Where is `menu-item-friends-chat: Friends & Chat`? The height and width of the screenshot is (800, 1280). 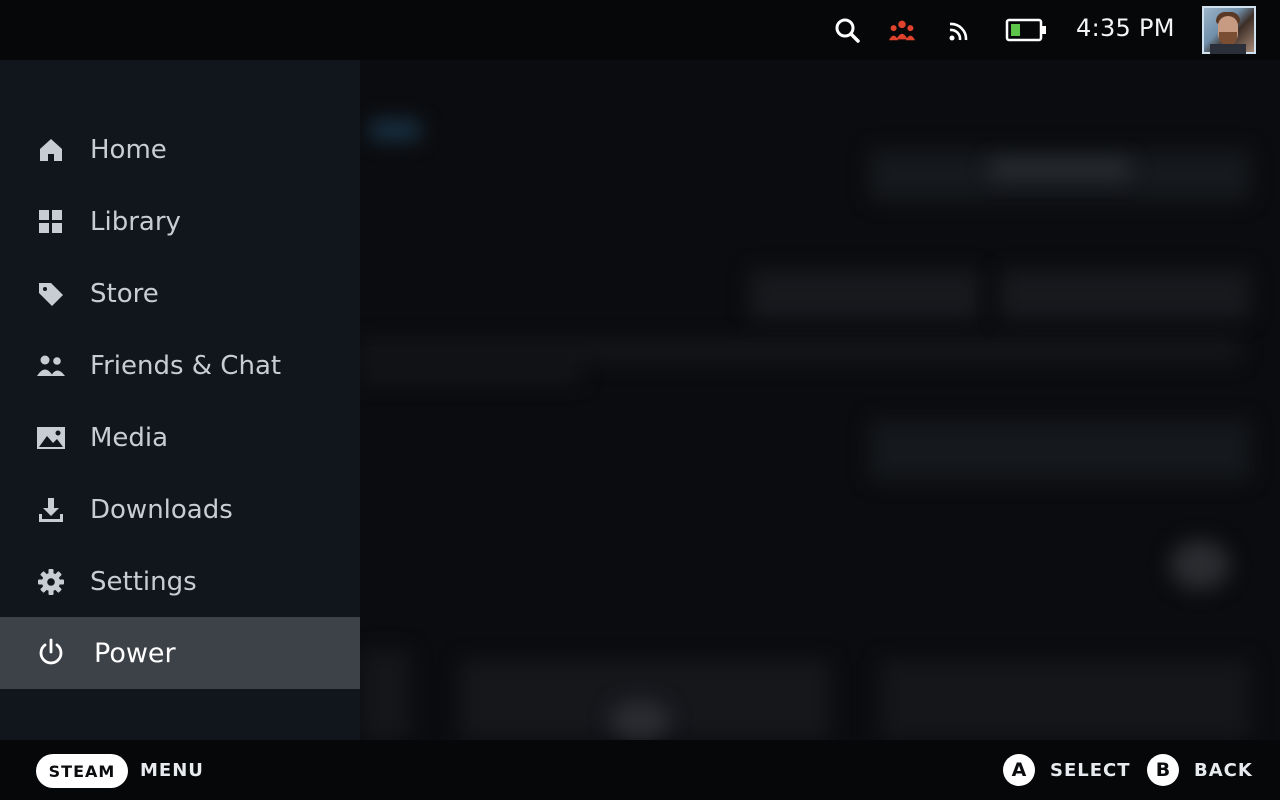 menu-item-friends-chat: Friends & Chat is located at coordinates (180, 366).